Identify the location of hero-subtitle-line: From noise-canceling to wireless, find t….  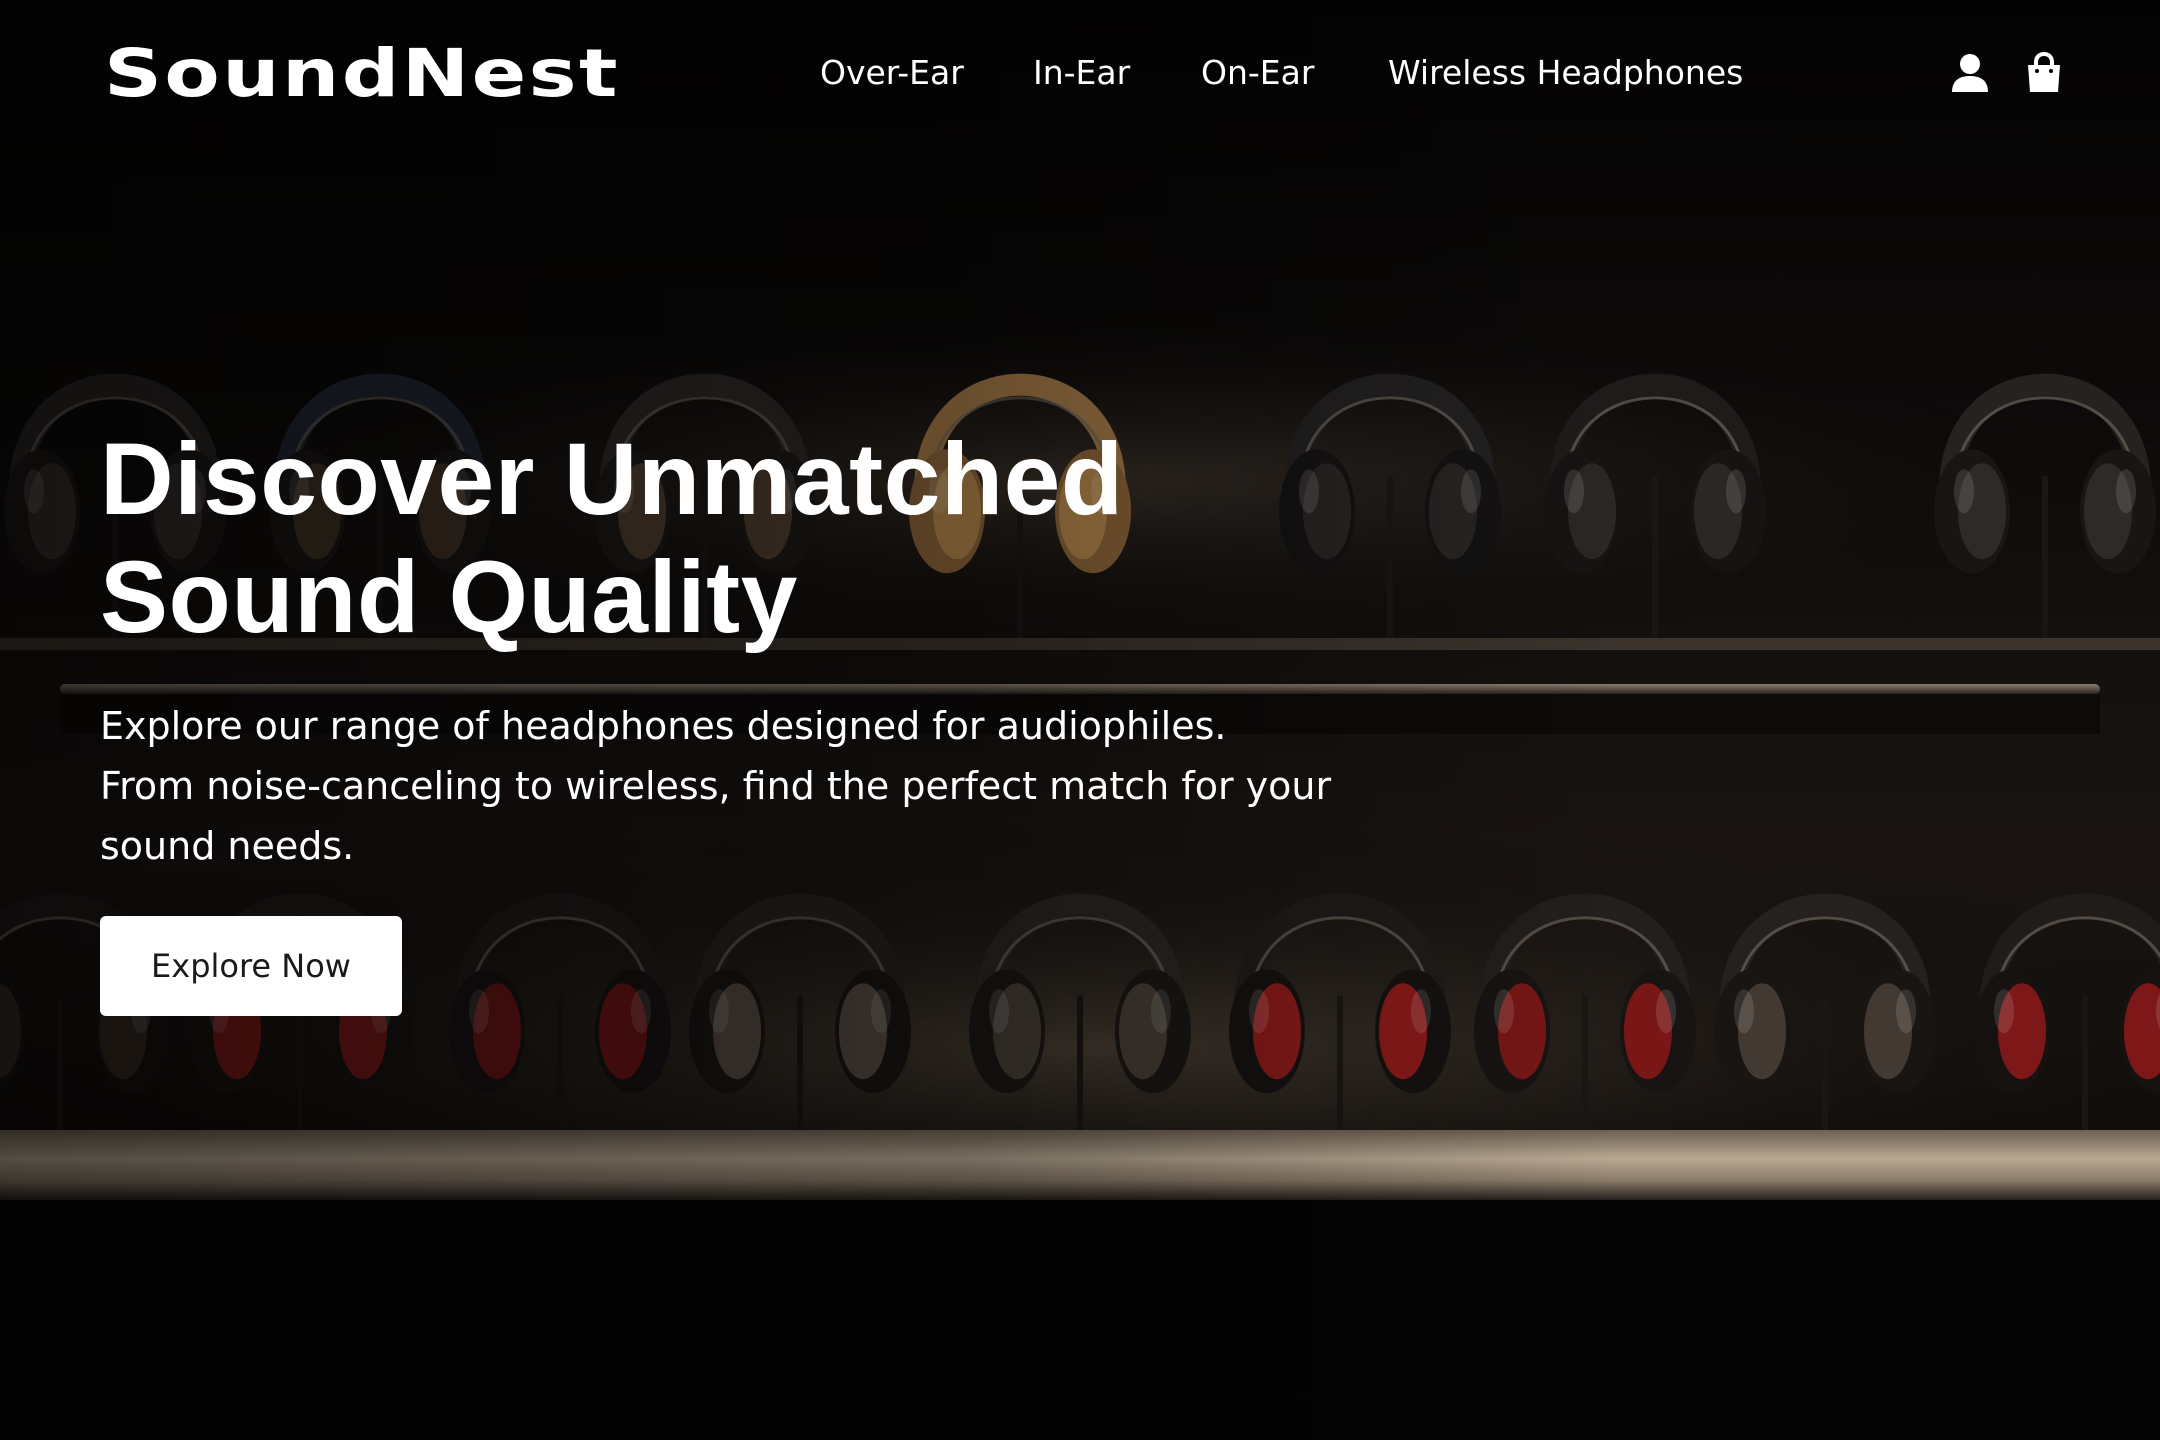
(716, 786).